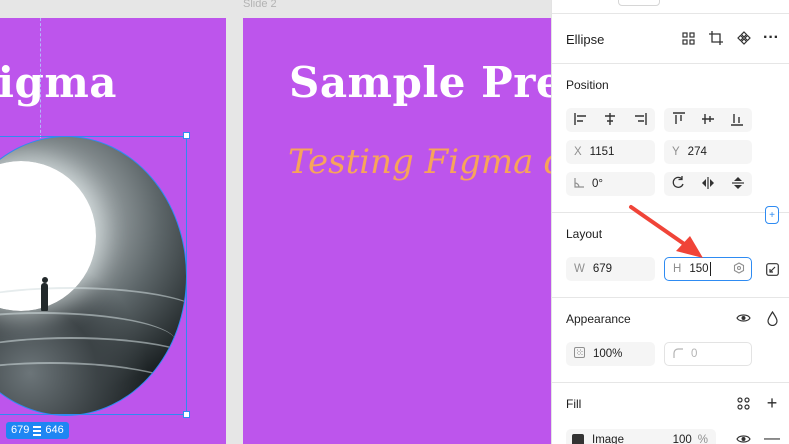 This screenshot has height=444, width=789. I want to click on vertical-align-group, so click(708, 120).